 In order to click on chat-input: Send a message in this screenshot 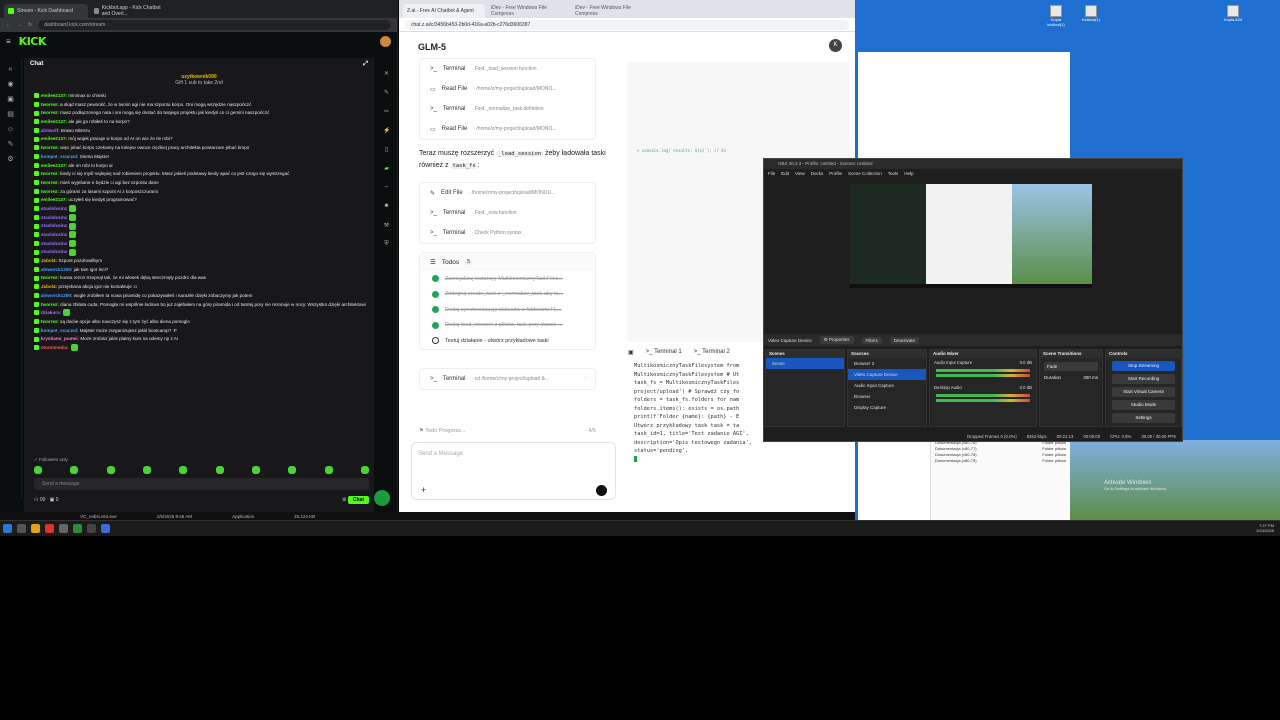, I will do `click(201, 484)`.